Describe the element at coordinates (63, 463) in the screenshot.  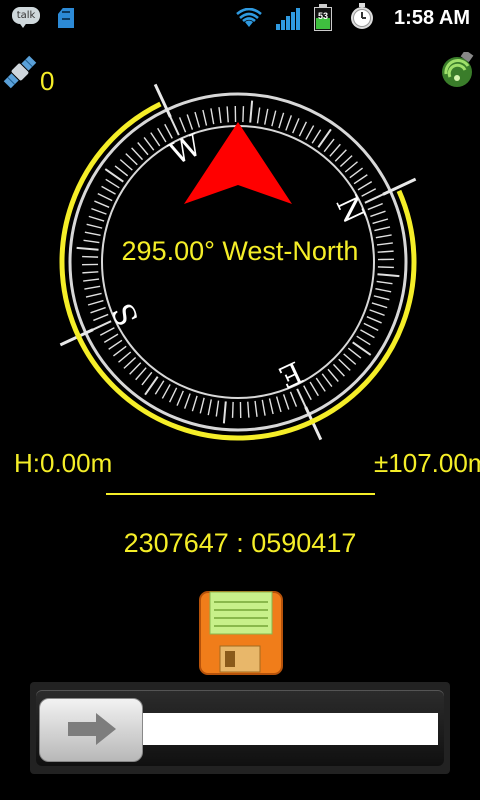
I see `height-readout: H:0.00m` at that location.